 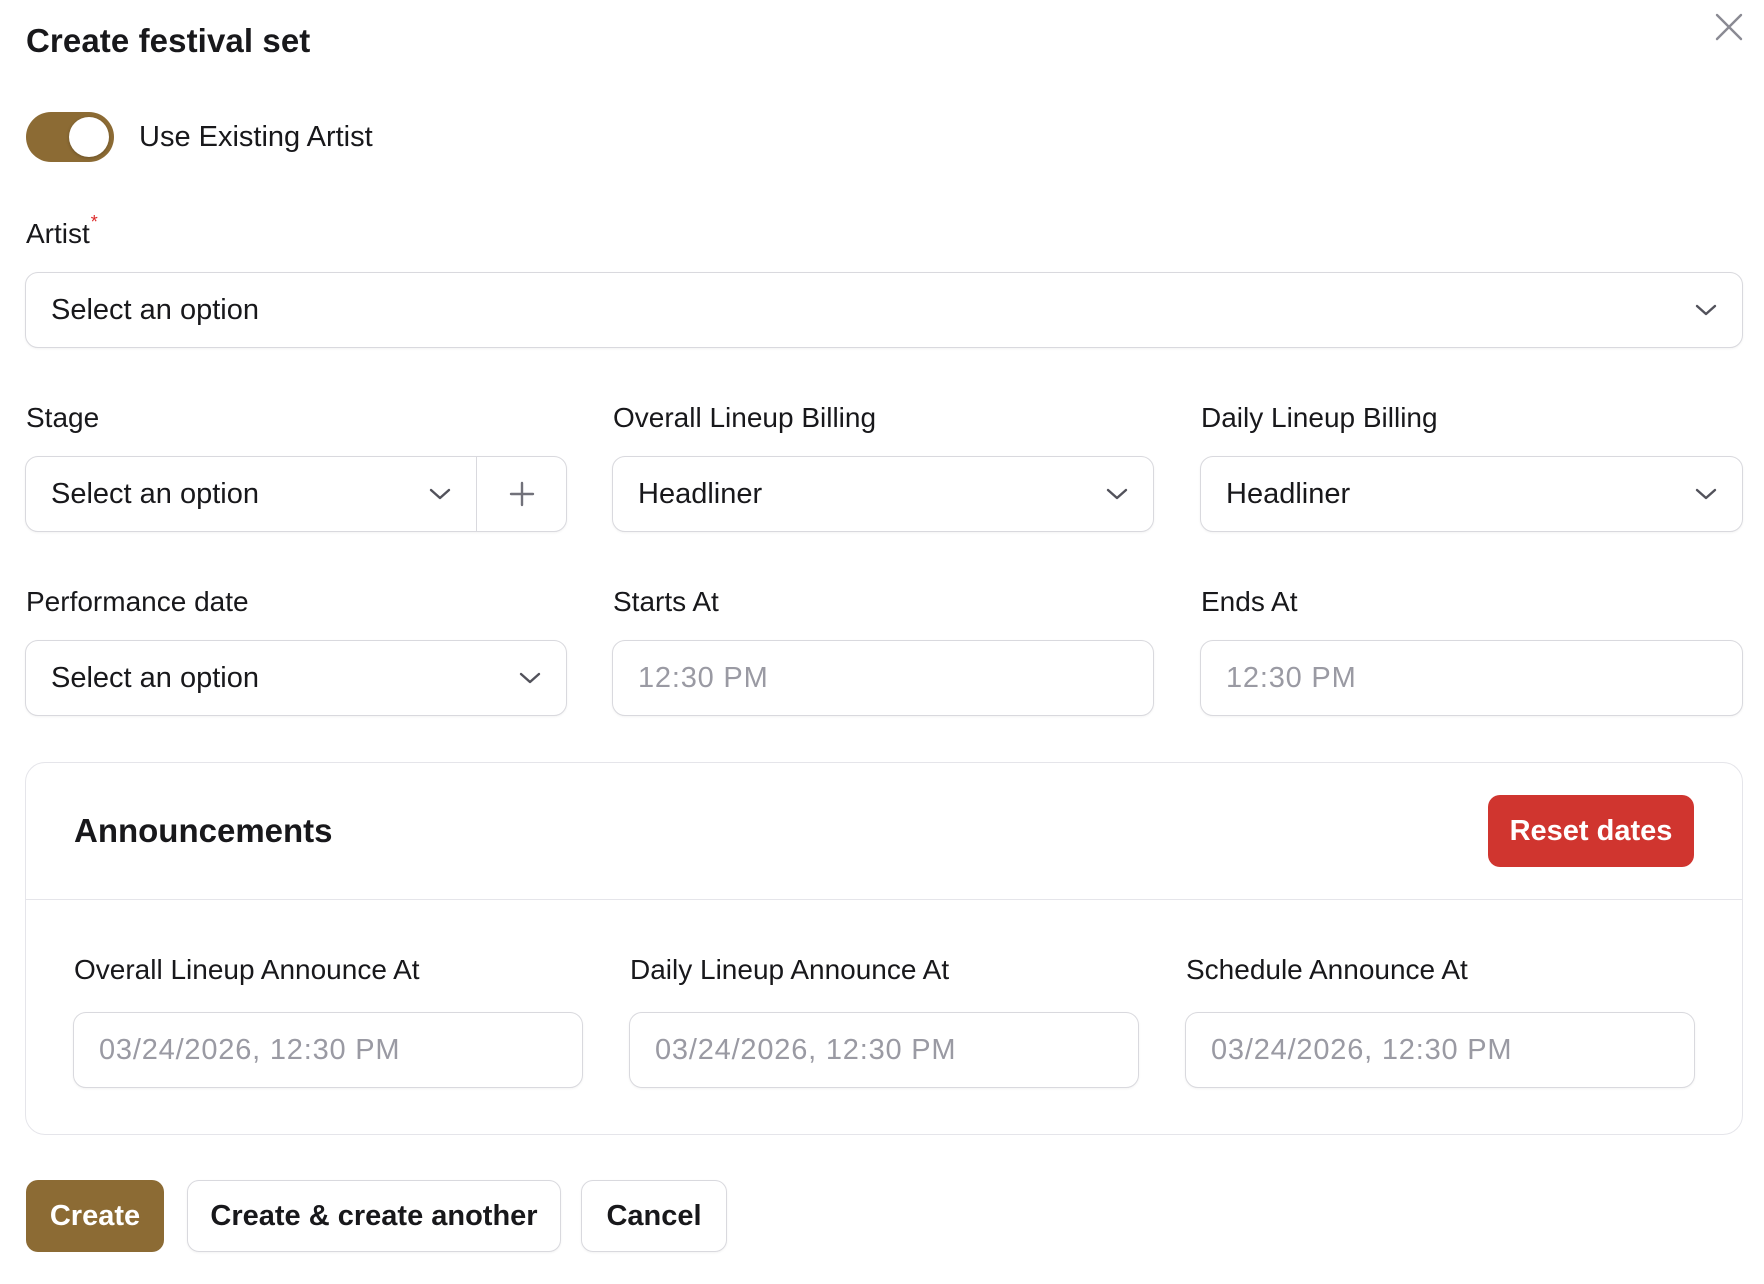 I want to click on modal-title: Create festival set, so click(x=168, y=40).